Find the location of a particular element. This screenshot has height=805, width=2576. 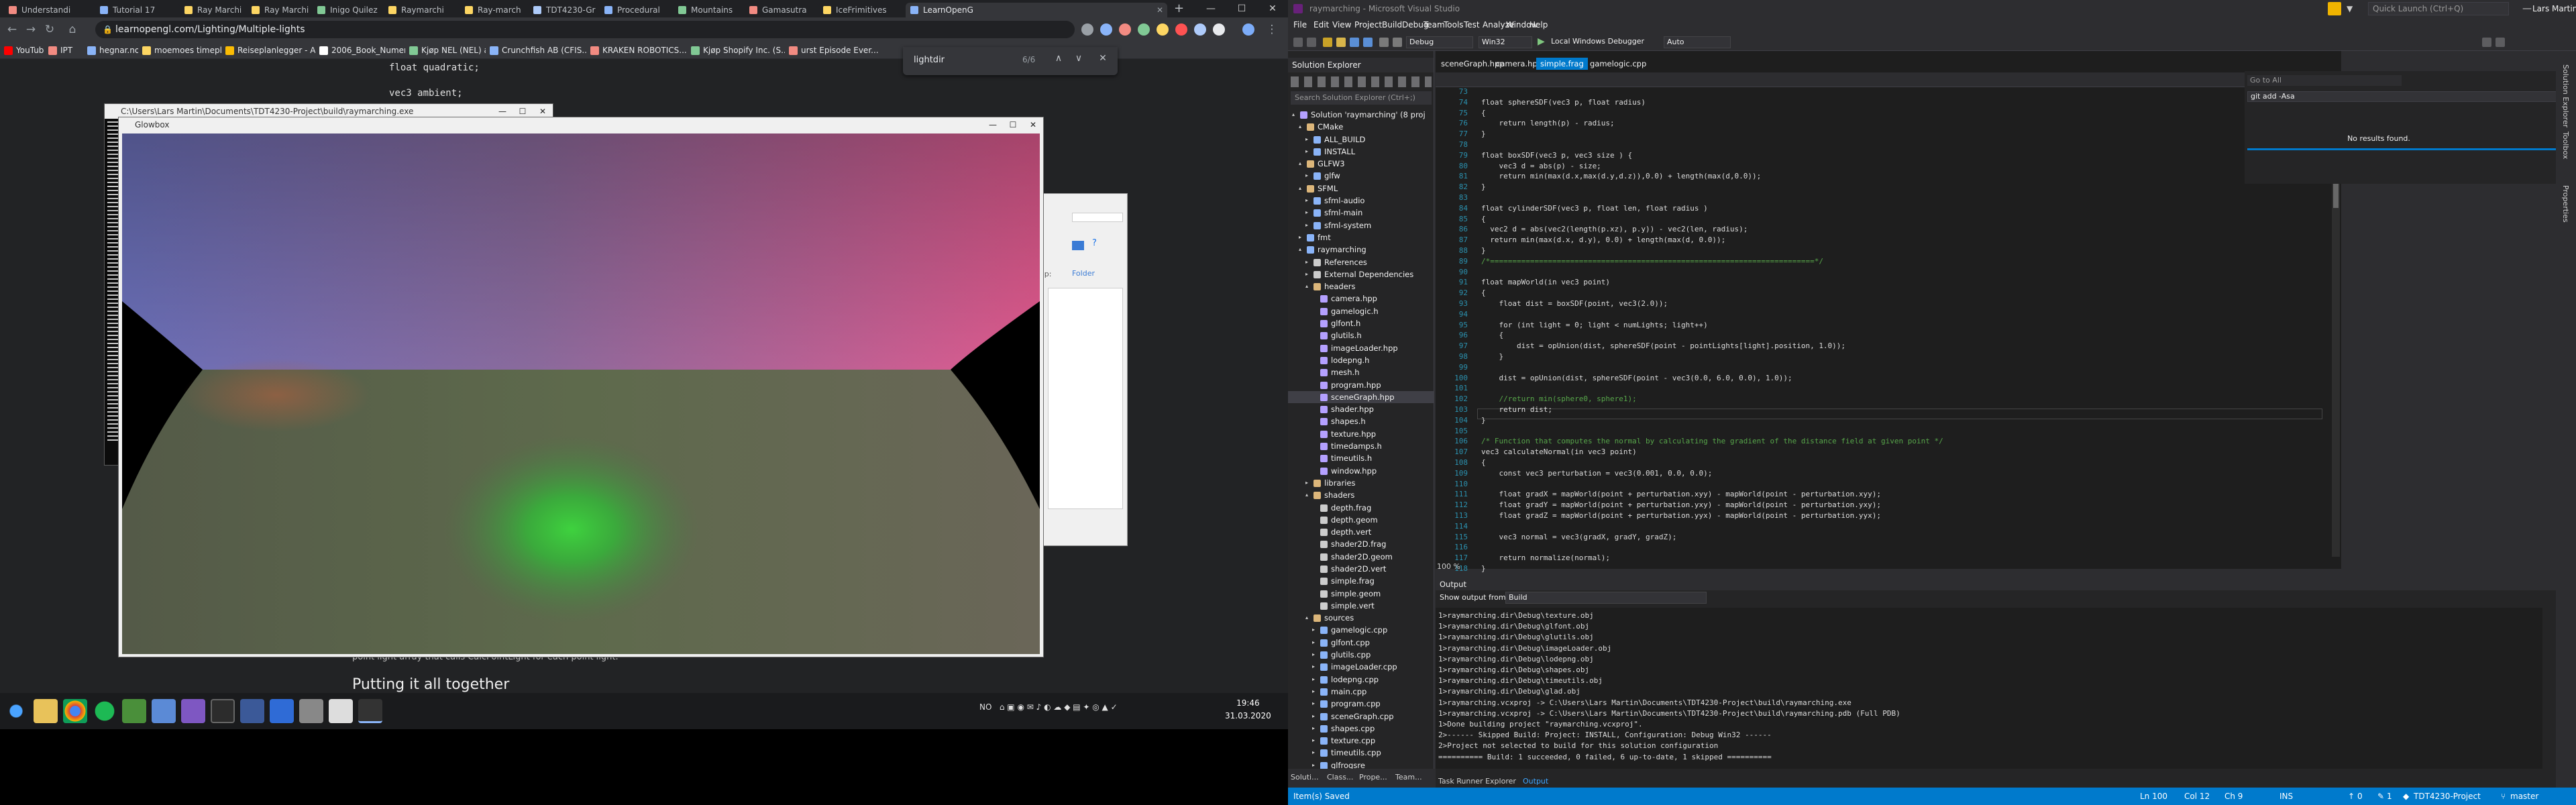

menu-item: Team is located at coordinates (1434, 25).